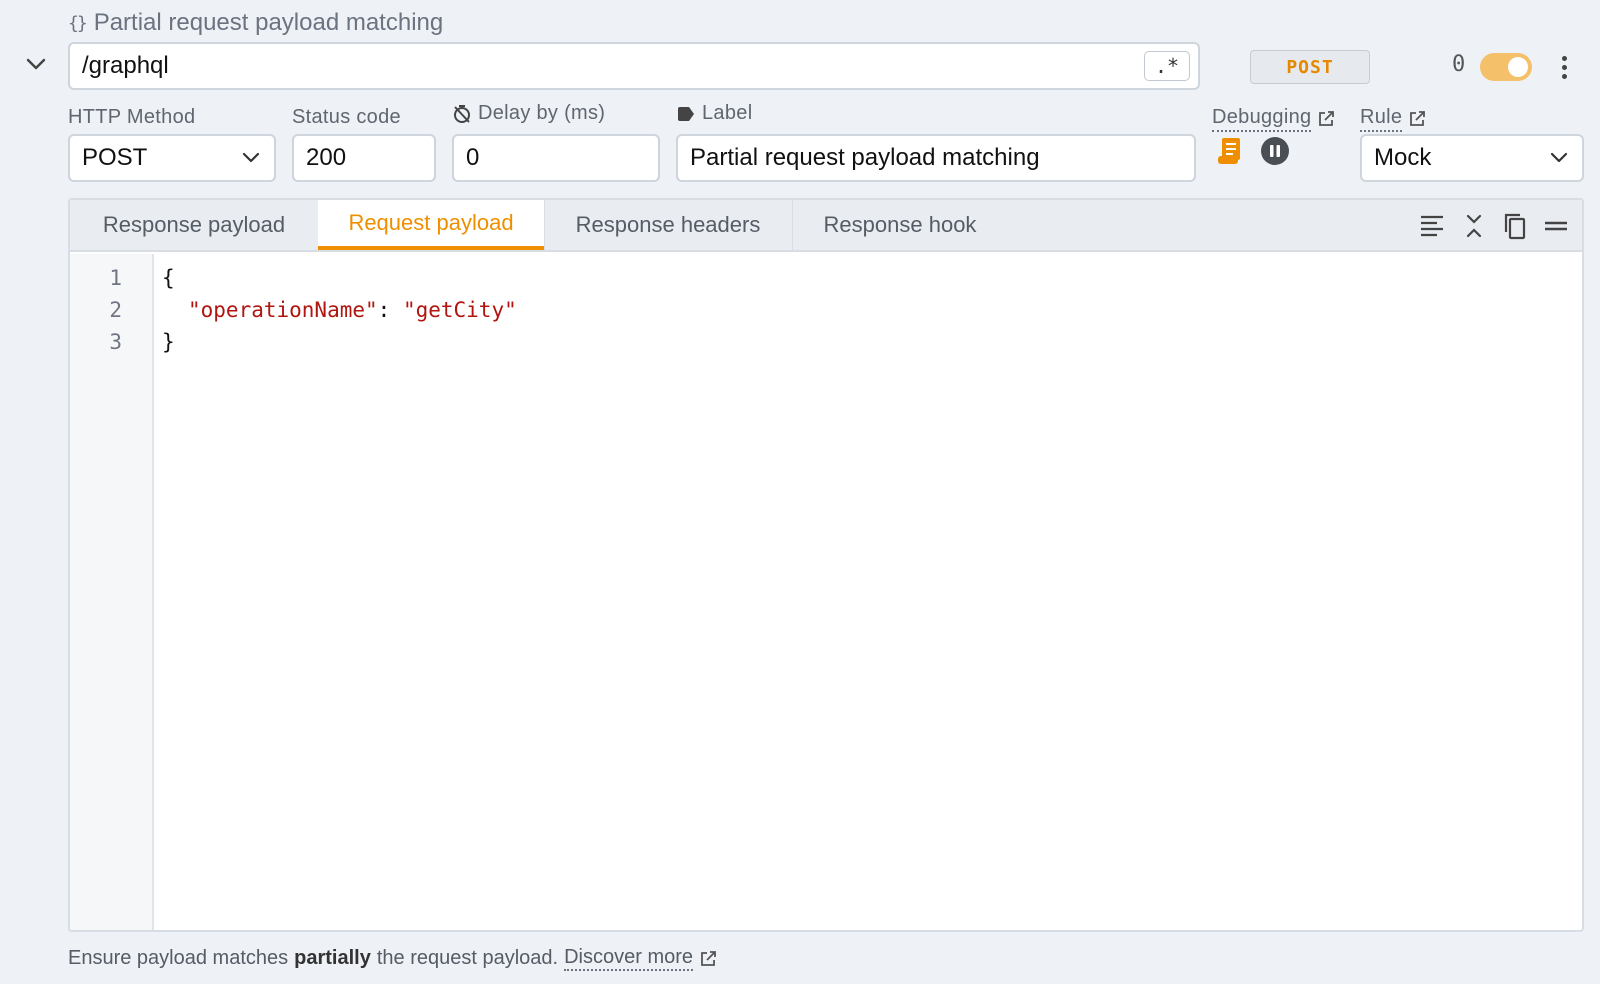 Image resolution: width=1600 pixels, height=984 pixels. I want to click on status-code-label: Status code, so click(346, 117).